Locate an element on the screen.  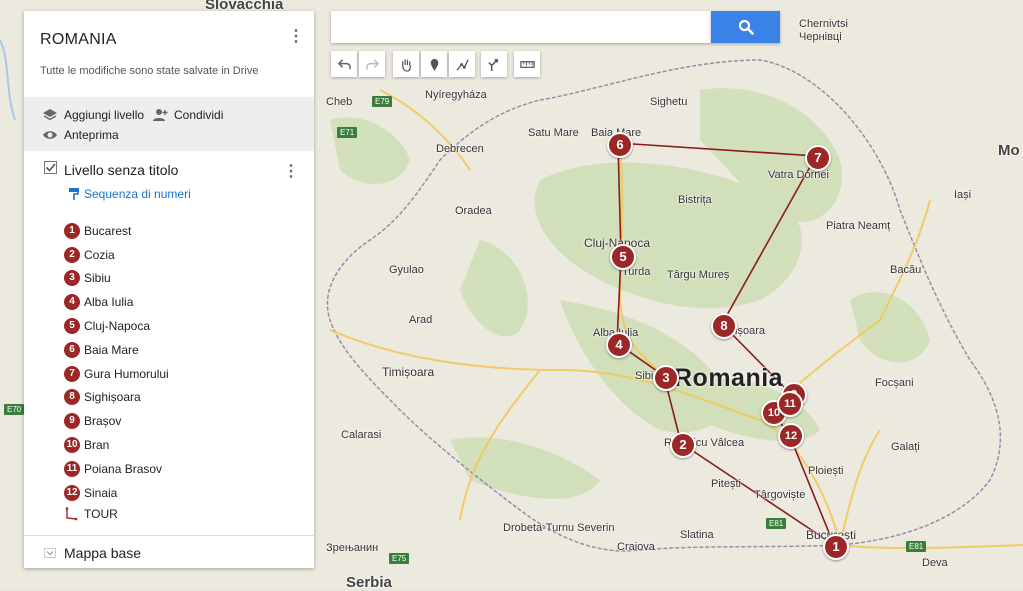
search-input is located at coordinates (521, 27).